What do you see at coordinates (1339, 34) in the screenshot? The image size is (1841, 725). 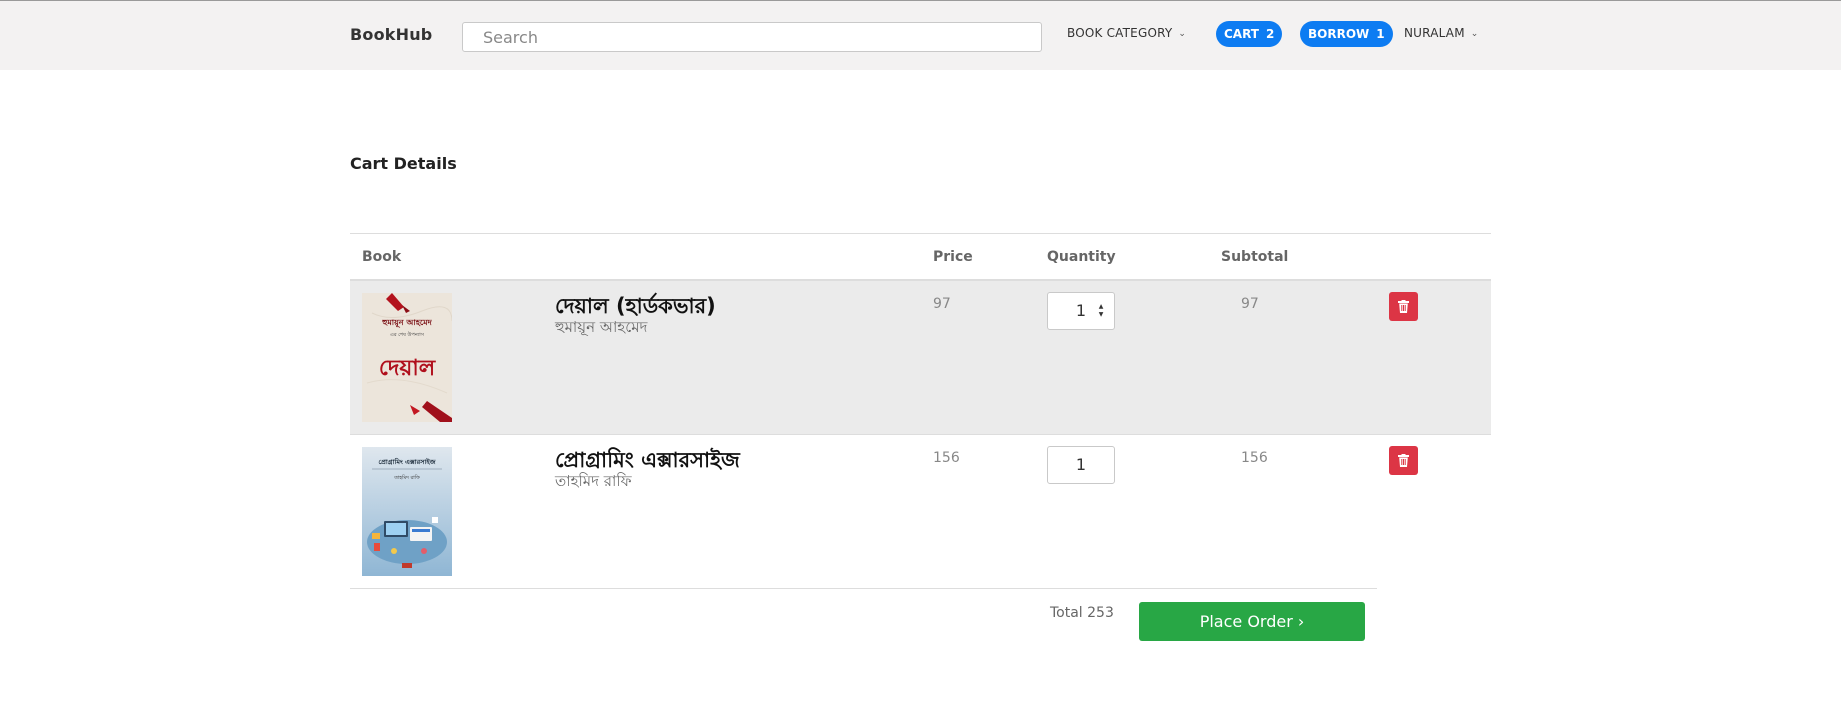 I see `borrow-label: BORROW` at bounding box center [1339, 34].